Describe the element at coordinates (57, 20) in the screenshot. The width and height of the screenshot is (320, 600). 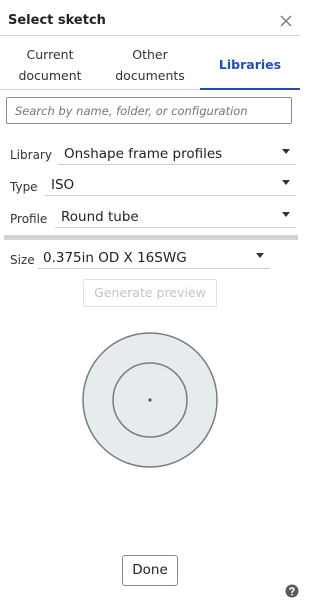
I see `dialog-title: Select sketch` at that location.